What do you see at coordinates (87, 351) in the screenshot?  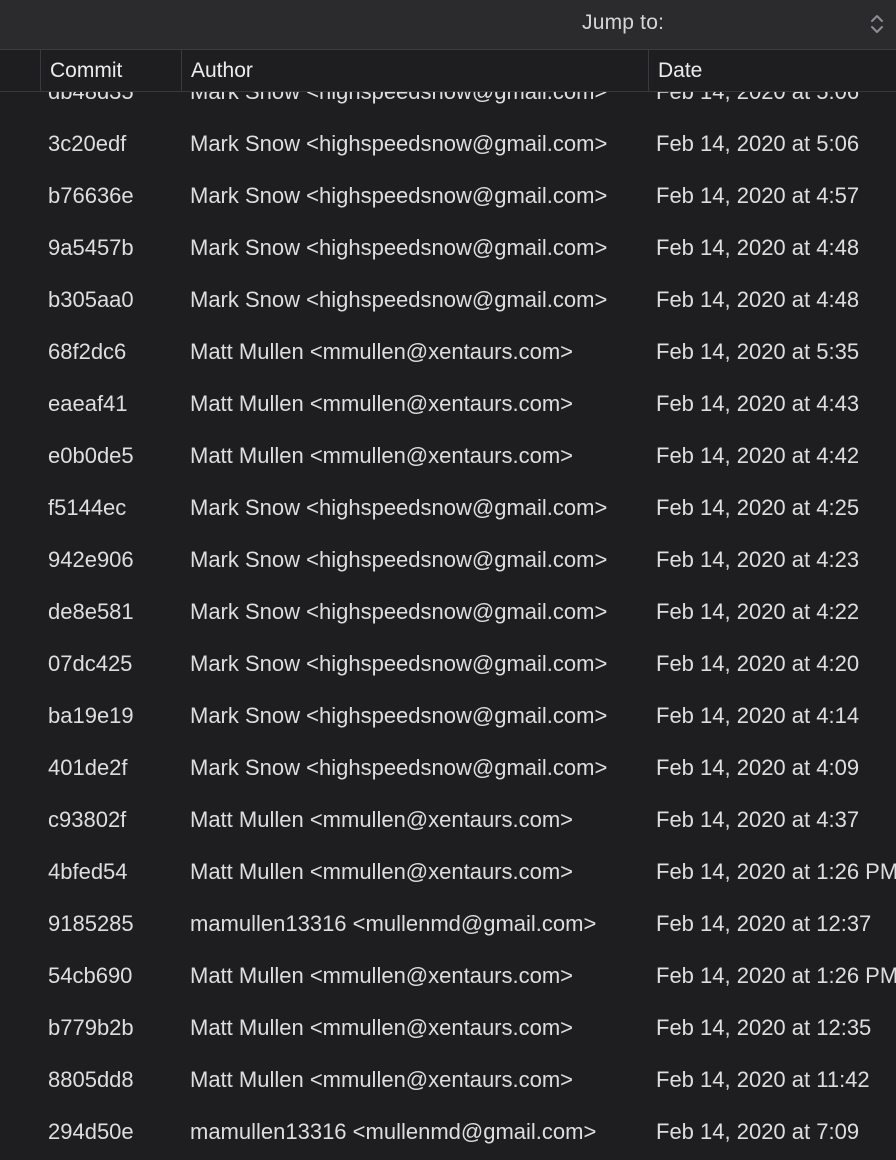 I see `commit-hash: 68f2dc6` at bounding box center [87, 351].